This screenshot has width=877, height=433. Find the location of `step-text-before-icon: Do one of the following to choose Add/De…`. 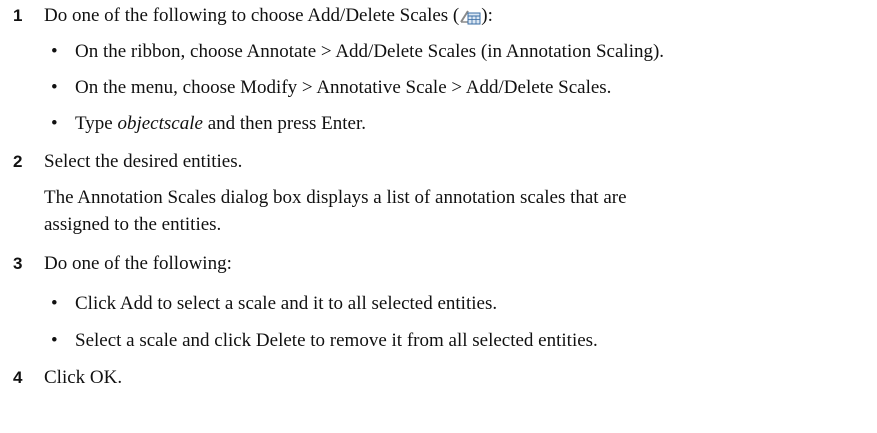

step-text-before-icon: Do one of the following to choose Add/De… is located at coordinates (252, 15).